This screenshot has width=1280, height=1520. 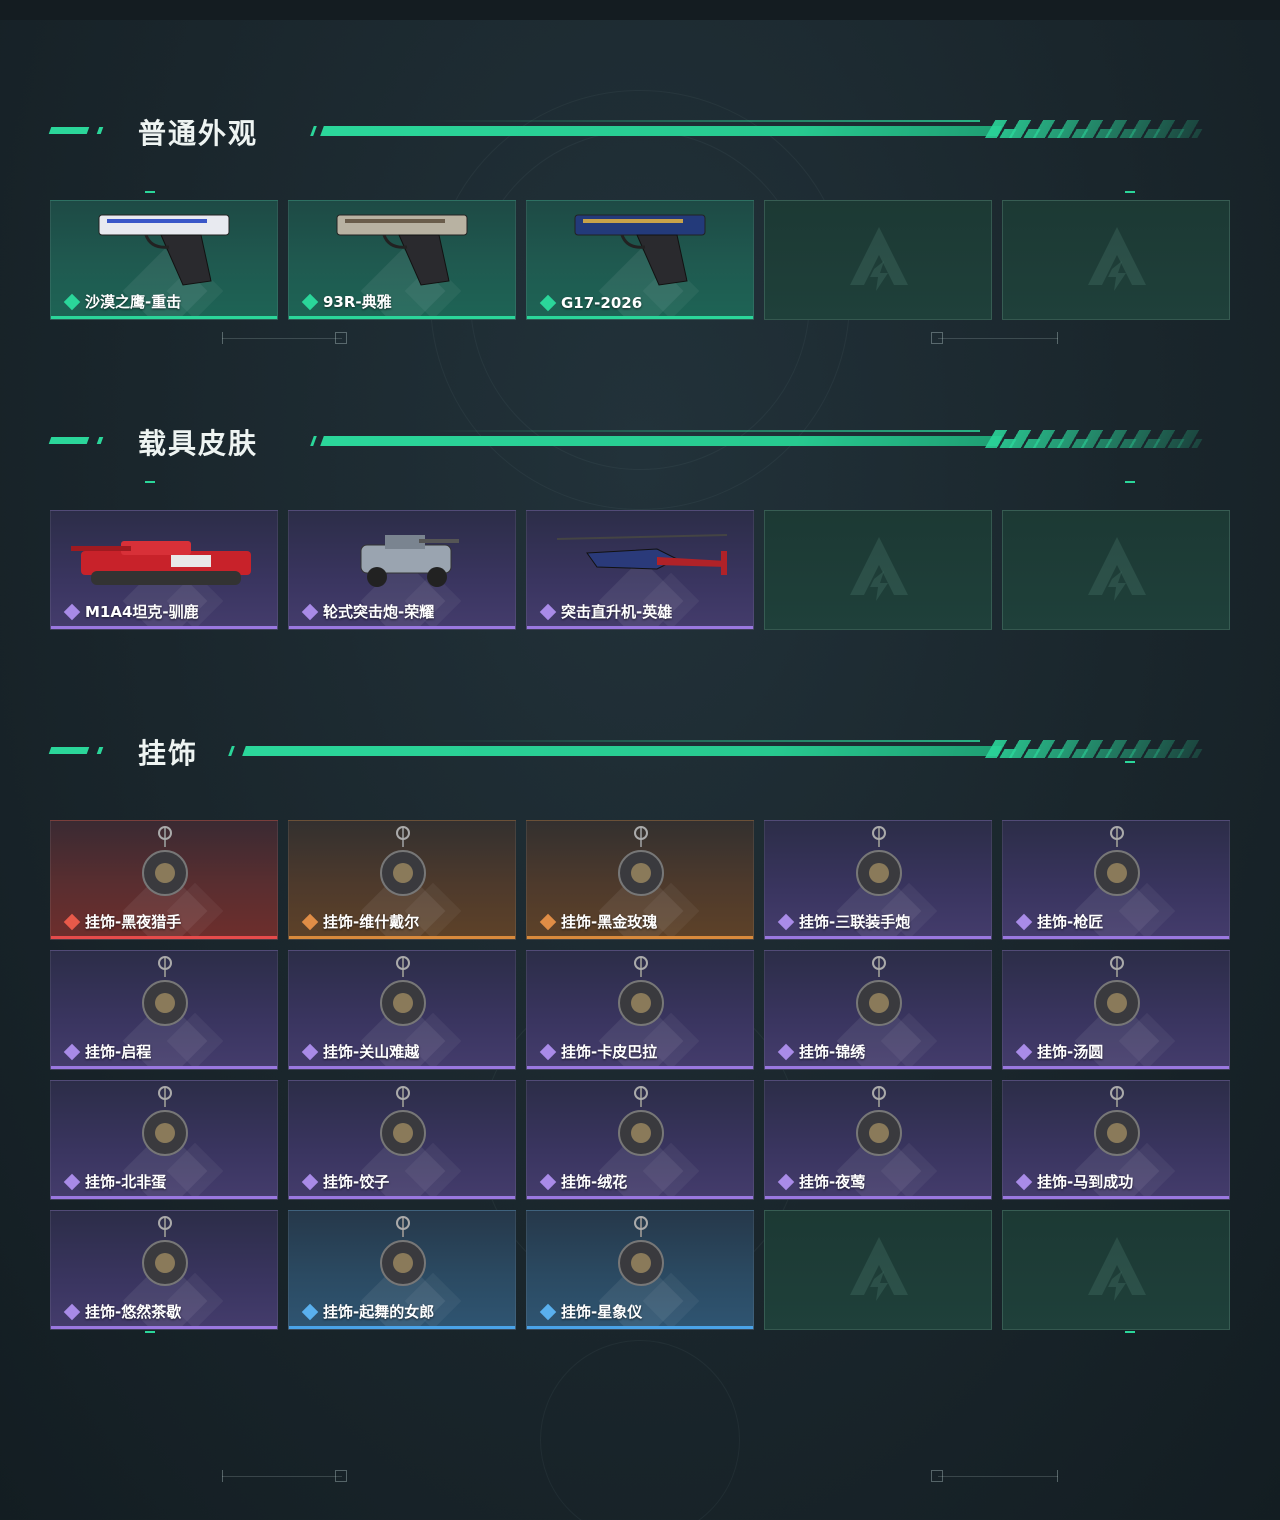 What do you see at coordinates (640, 880) in the screenshot?
I see `item-card: 挂饰-黑金玫瑰` at bounding box center [640, 880].